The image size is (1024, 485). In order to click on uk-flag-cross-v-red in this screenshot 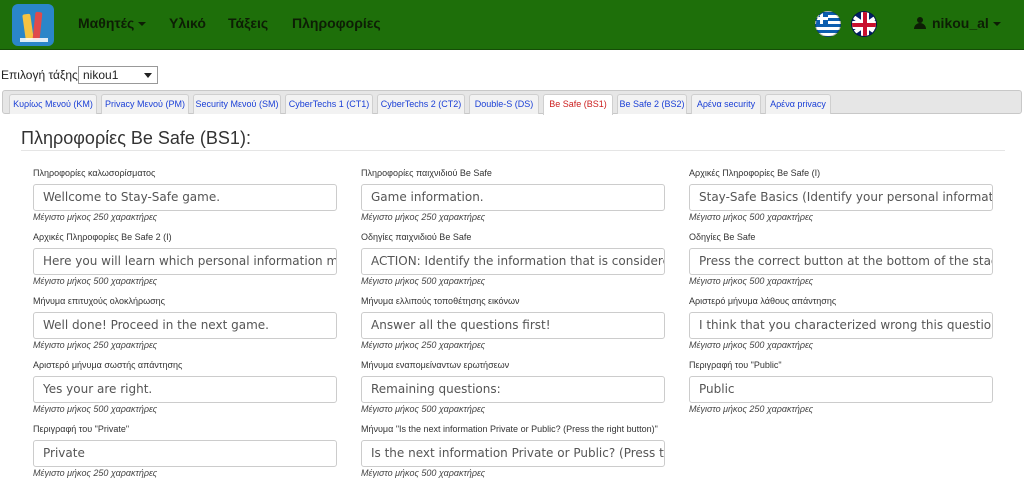, I will do `click(865, 24)`.